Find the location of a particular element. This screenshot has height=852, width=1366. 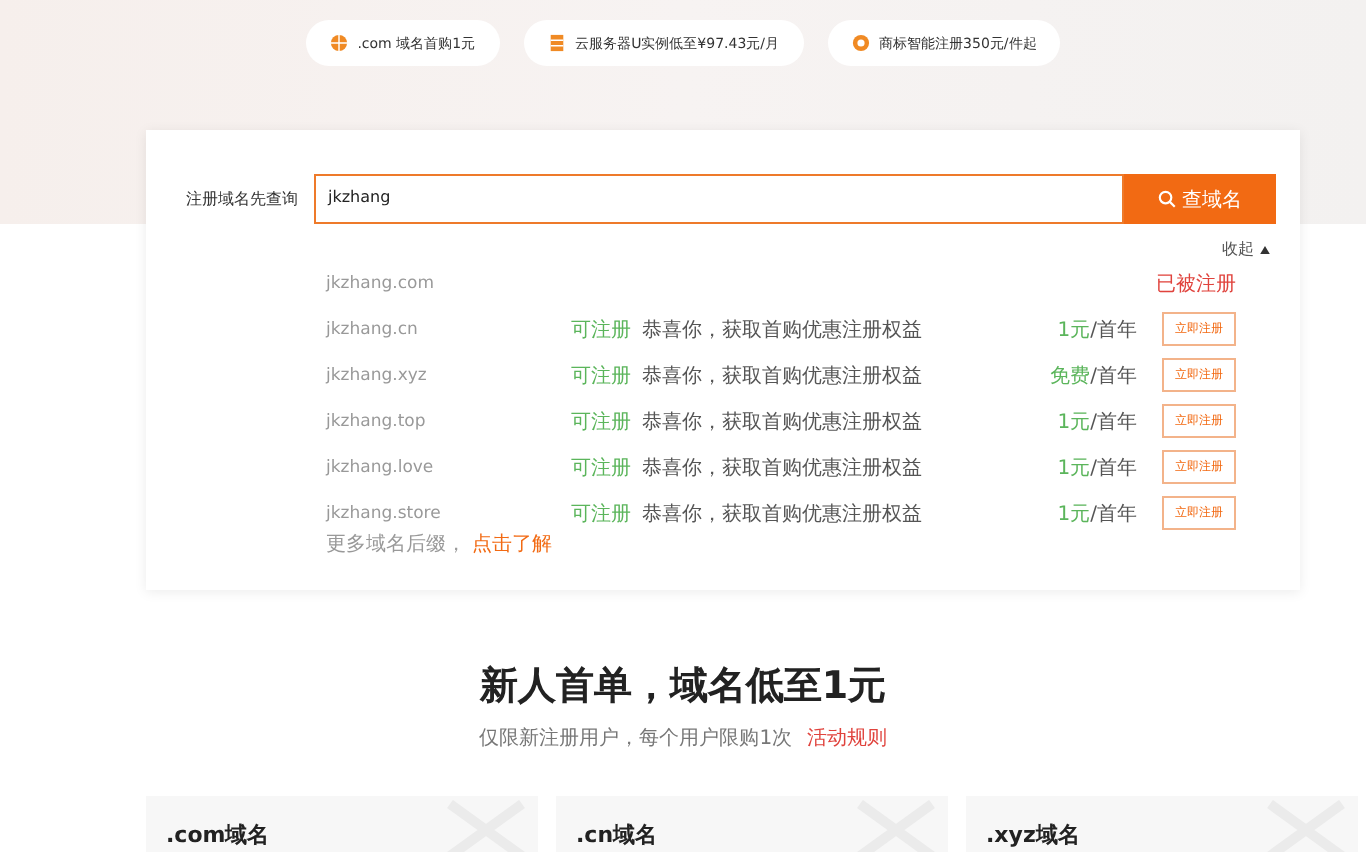

domain-name: jkzhang.store is located at coordinates (384, 513).